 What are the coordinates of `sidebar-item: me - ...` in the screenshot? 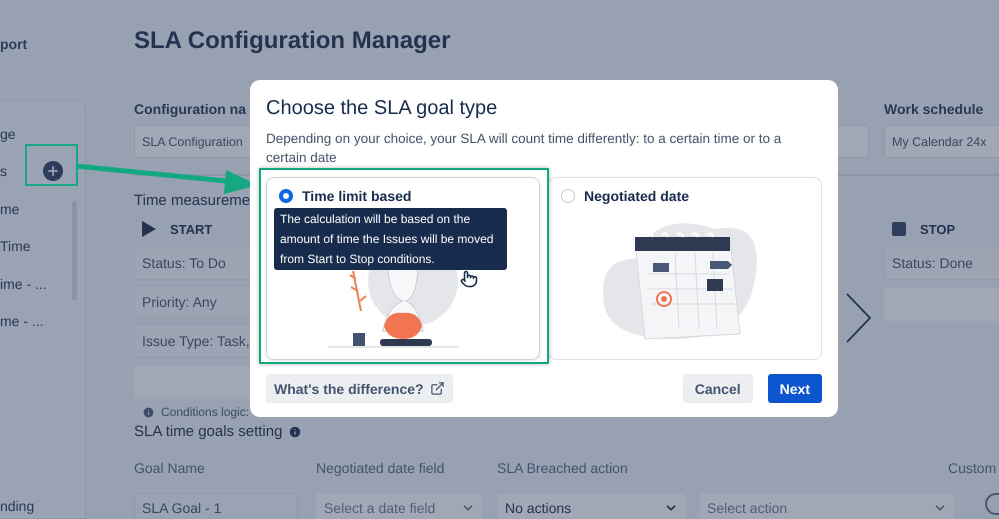 It's located at (22, 321).